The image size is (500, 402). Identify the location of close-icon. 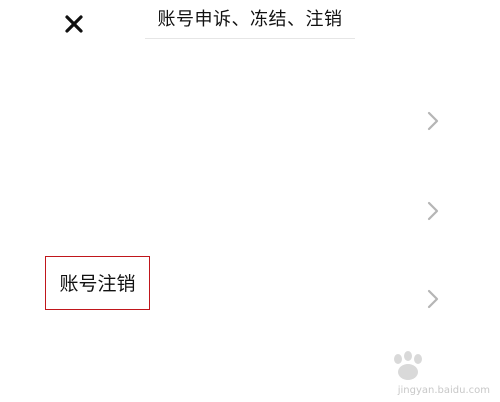
(74, 24).